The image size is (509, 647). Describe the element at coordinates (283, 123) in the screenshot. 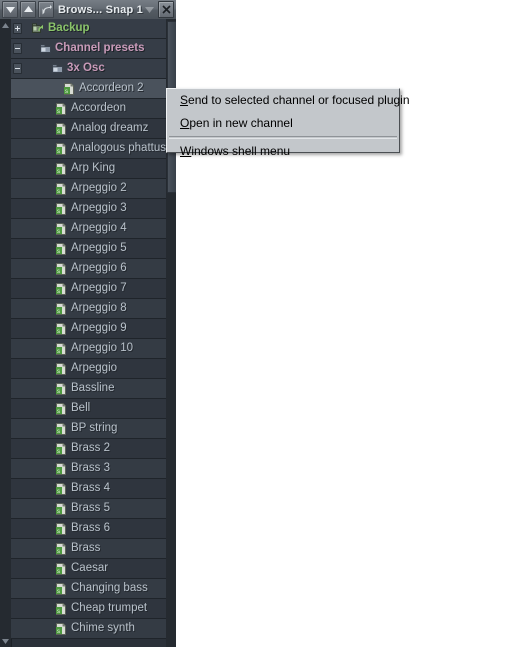

I see `context-menu-item: Open in new channel` at that location.